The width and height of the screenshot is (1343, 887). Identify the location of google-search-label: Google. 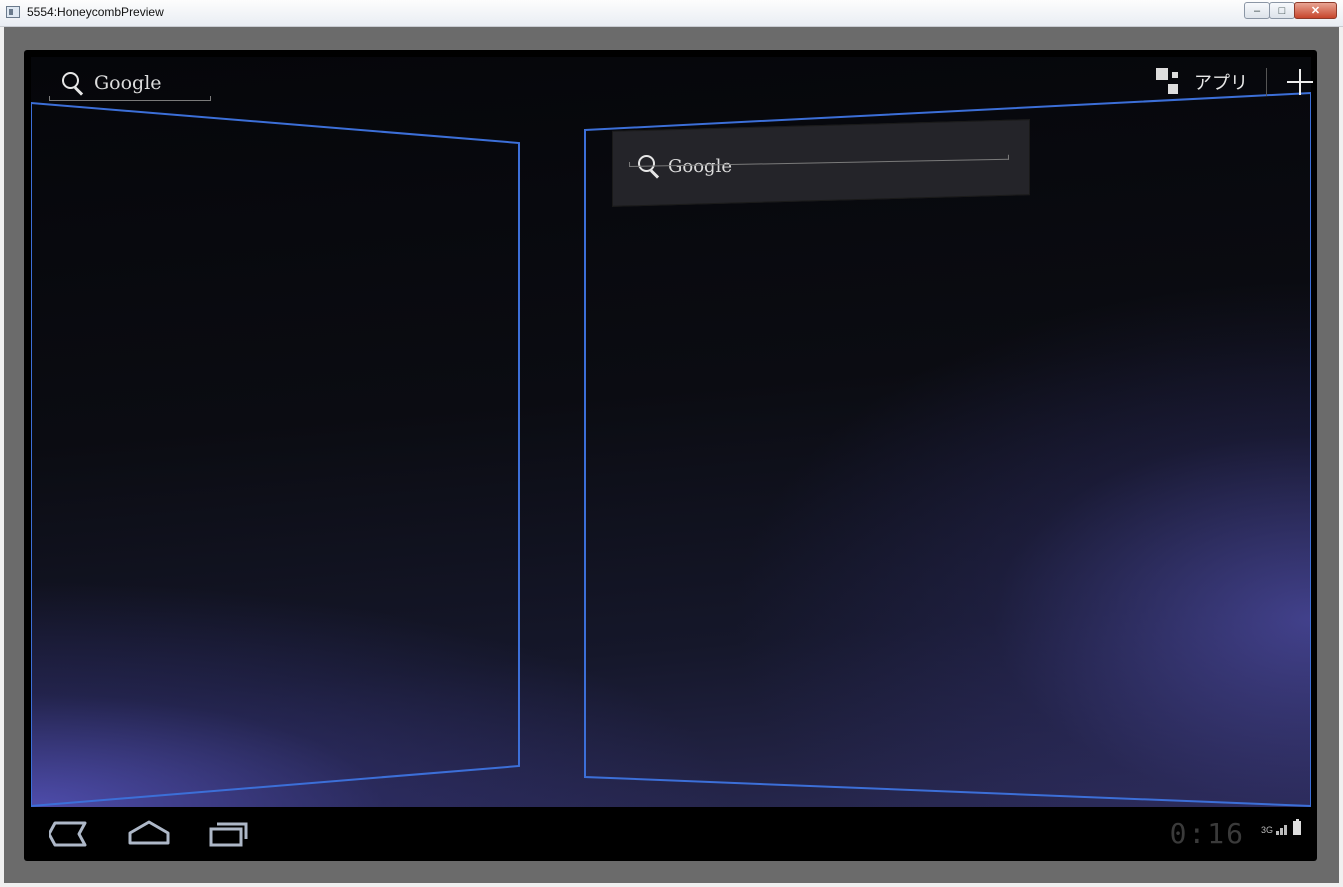
(128, 83).